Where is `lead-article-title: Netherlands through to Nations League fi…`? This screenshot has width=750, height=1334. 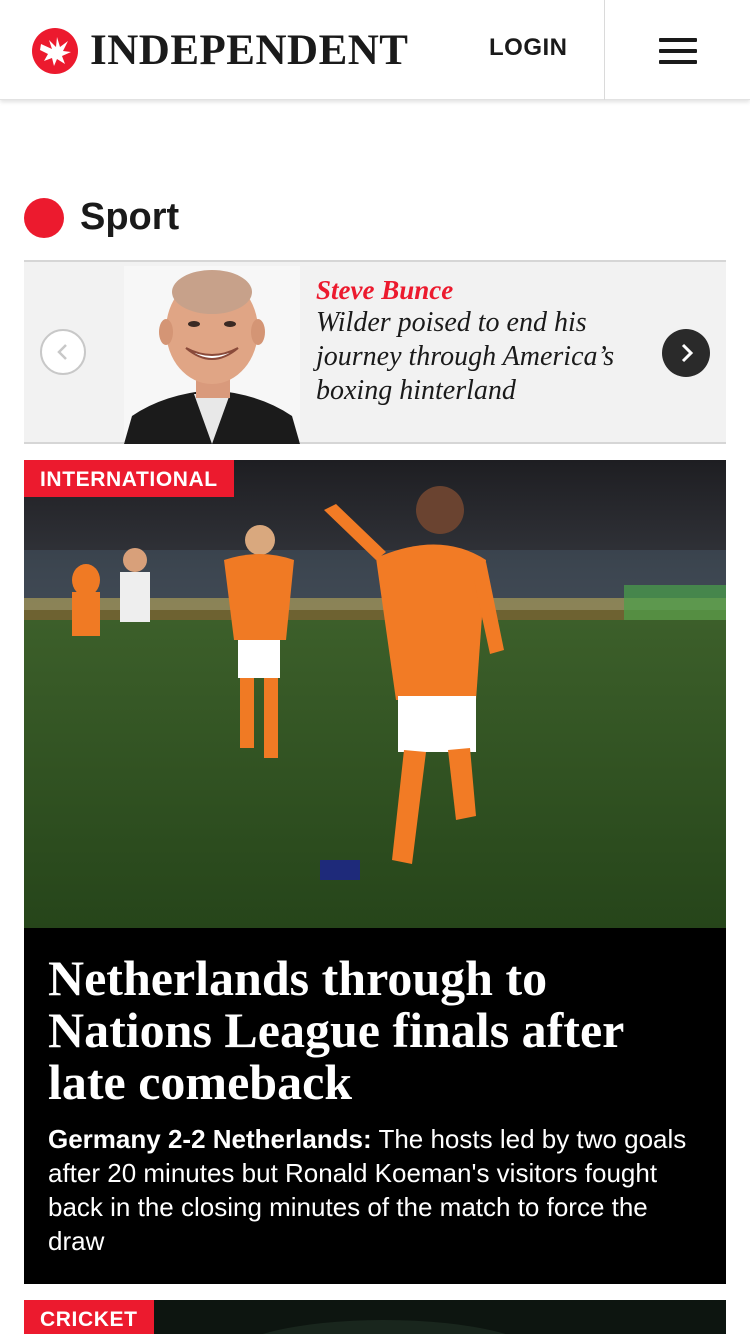 lead-article-title: Netherlands through to Nations League fi… is located at coordinates (336, 1030).